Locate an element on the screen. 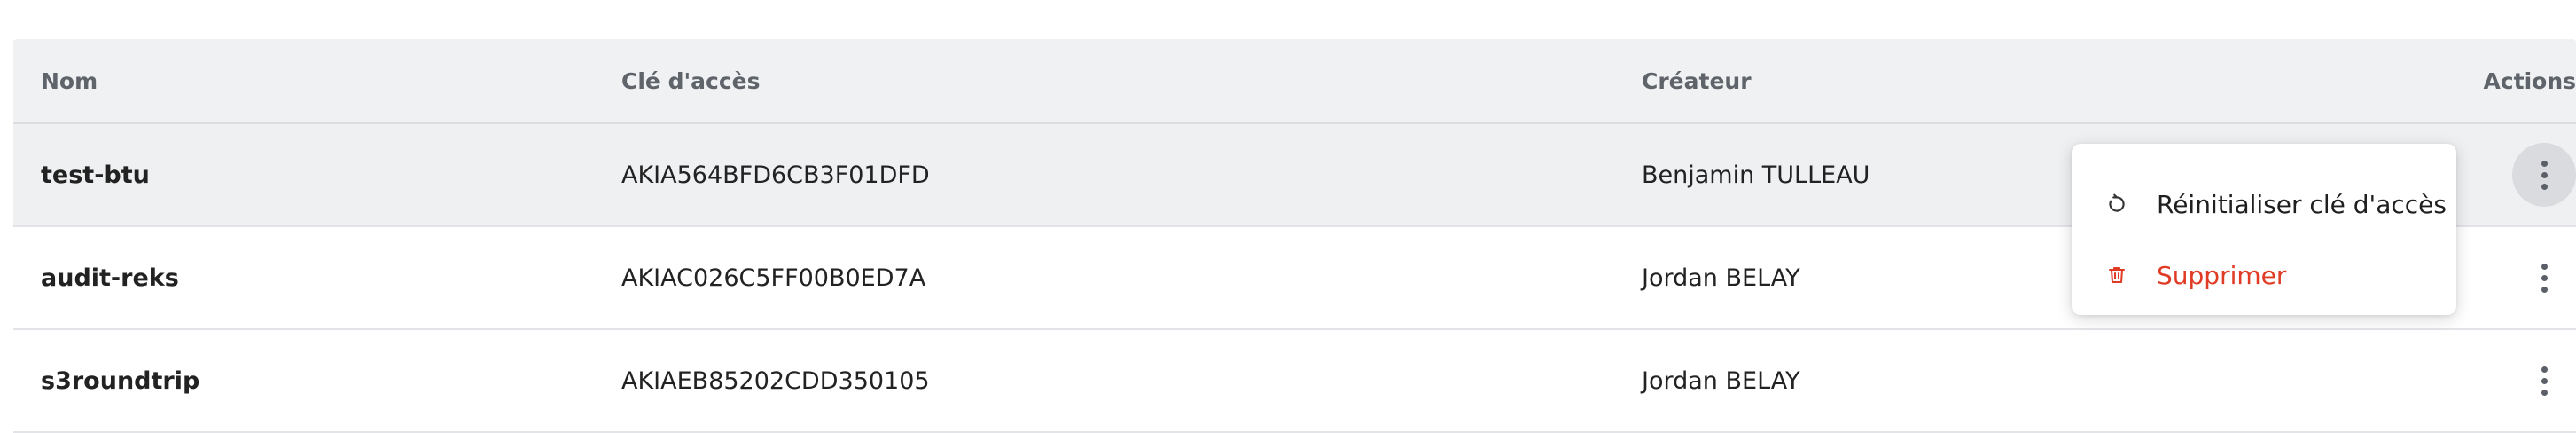 The height and width of the screenshot is (433, 2576). header-access-key: Clé d'accès is located at coordinates (690, 80).